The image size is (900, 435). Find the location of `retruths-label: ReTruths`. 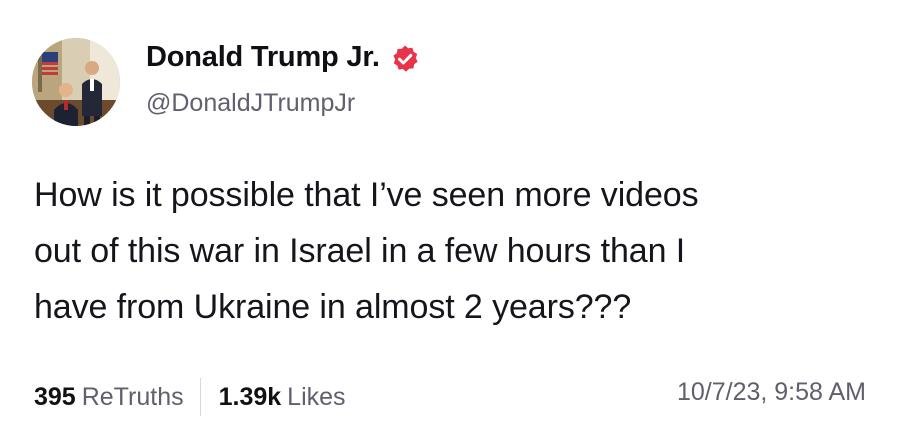

retruths-label: ReTruths is located at coordinates (132, 396).